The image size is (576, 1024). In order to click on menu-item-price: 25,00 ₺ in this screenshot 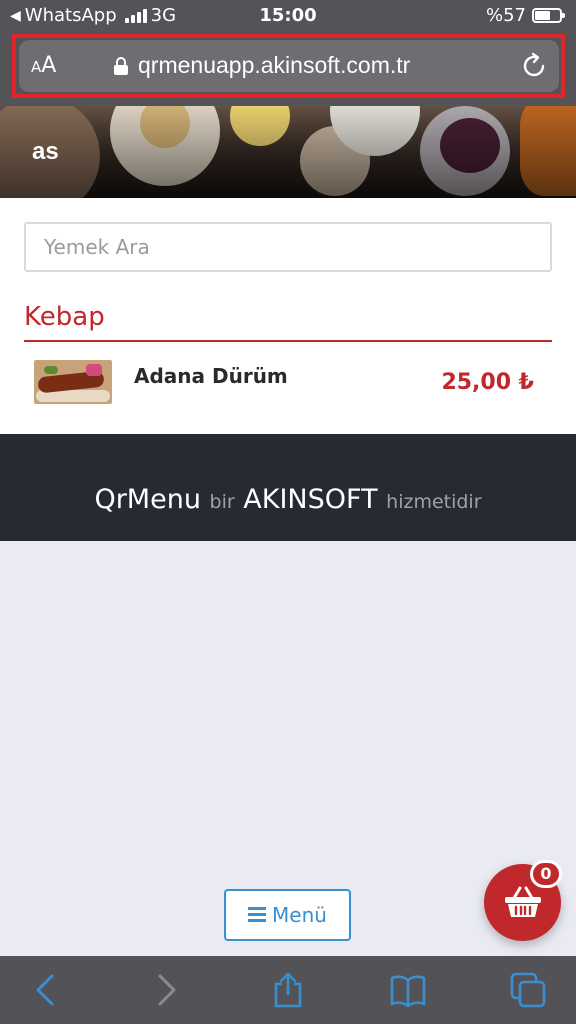, I will do `click(487, 382)`.